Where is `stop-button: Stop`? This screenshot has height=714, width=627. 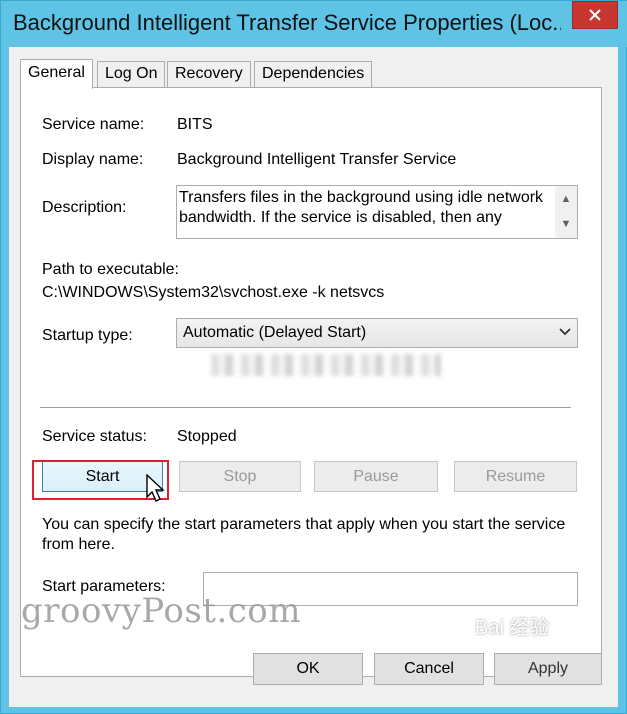 stop-button: Stop is located at coordinates (240, 476).